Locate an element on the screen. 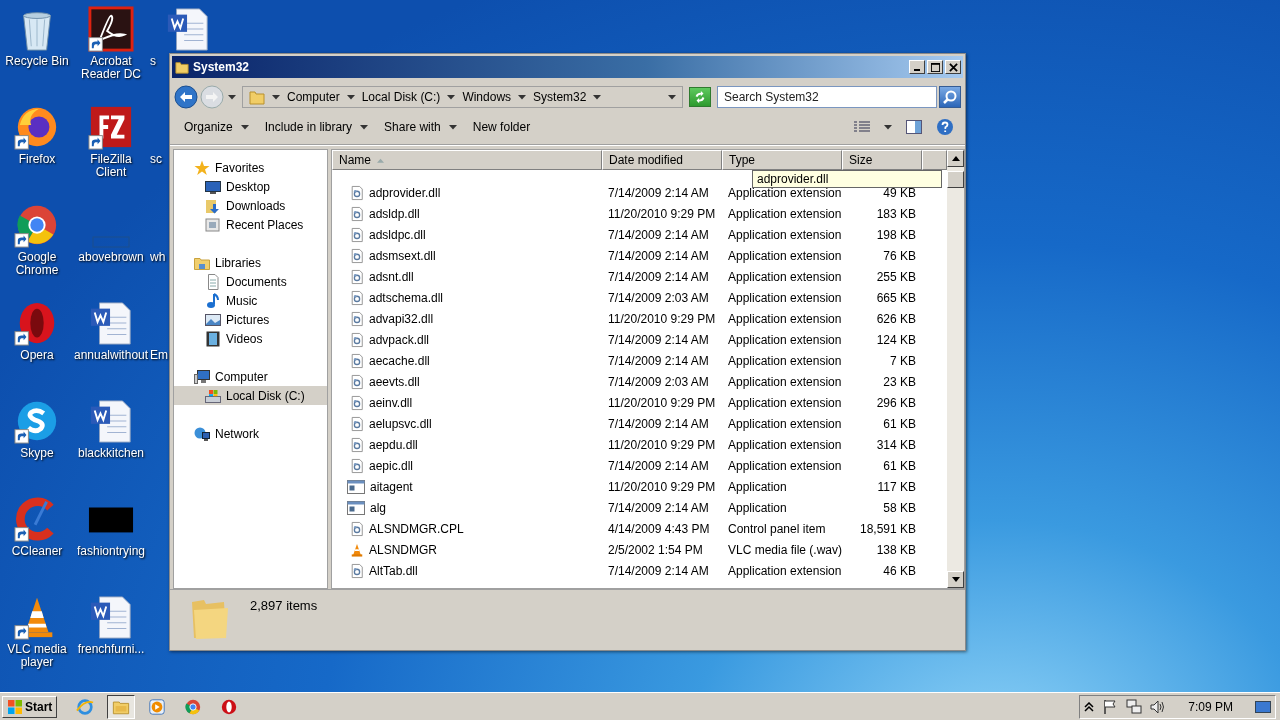  refresh-button is located at coordinates (700, 97).